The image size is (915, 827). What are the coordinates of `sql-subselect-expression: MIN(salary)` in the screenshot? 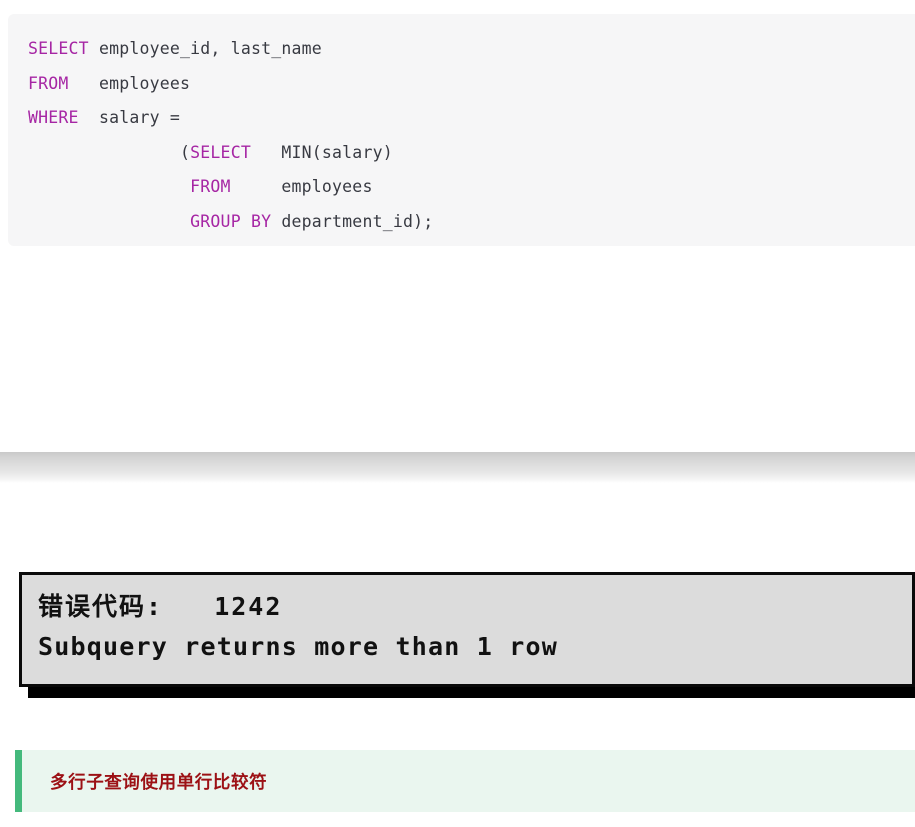 It's located at (321, 152).